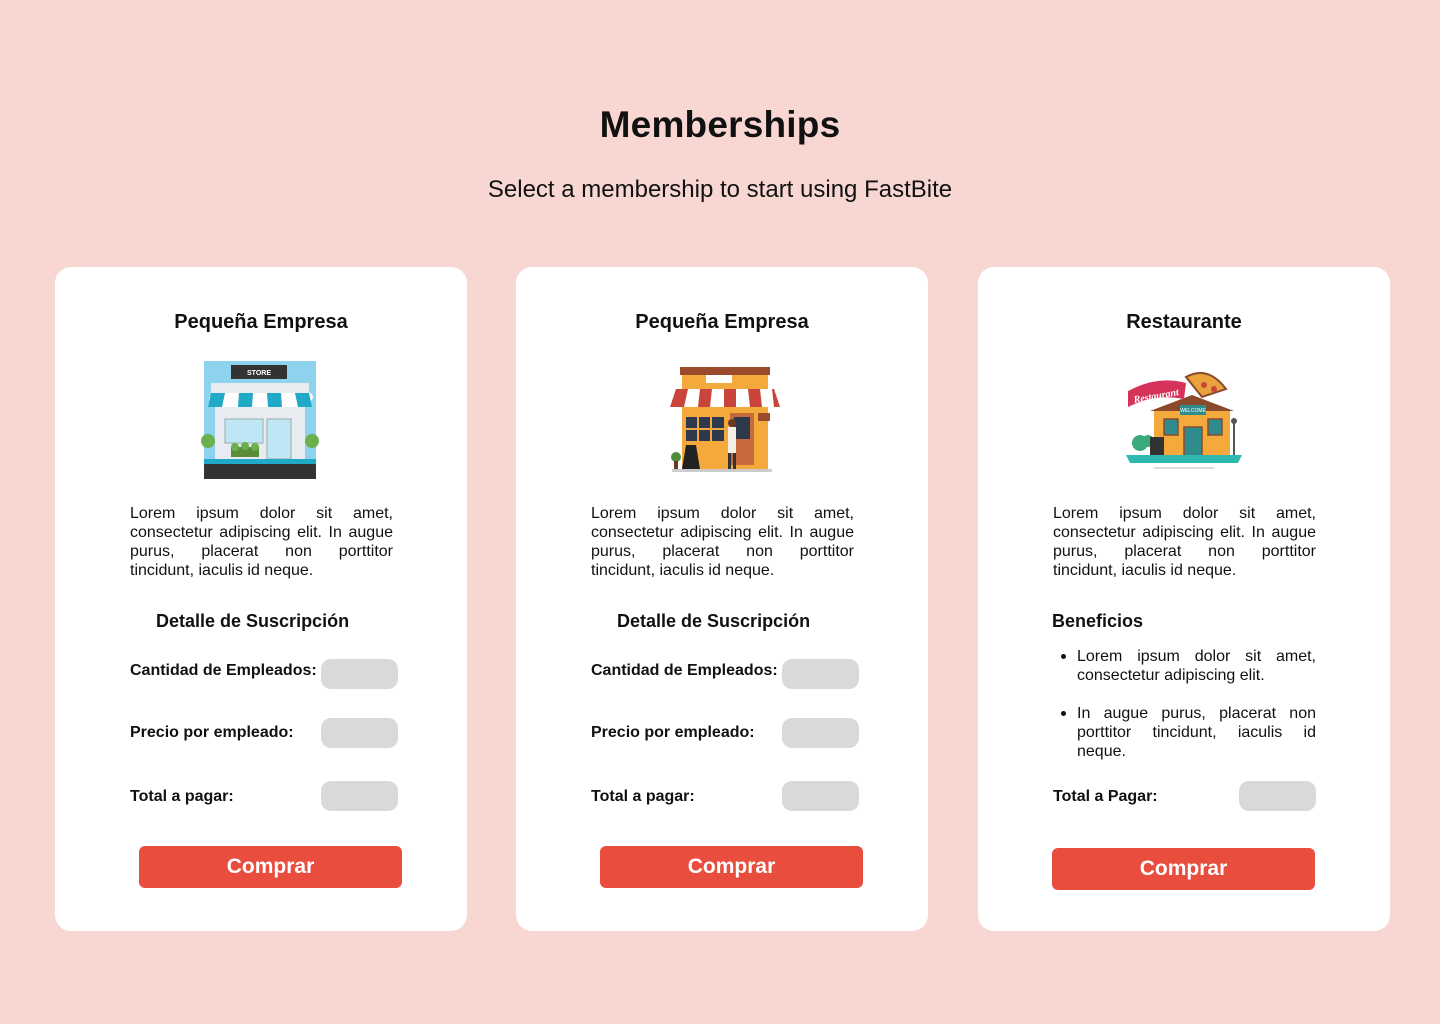  I want to click on page-title: Memberships, so click(720, 124).